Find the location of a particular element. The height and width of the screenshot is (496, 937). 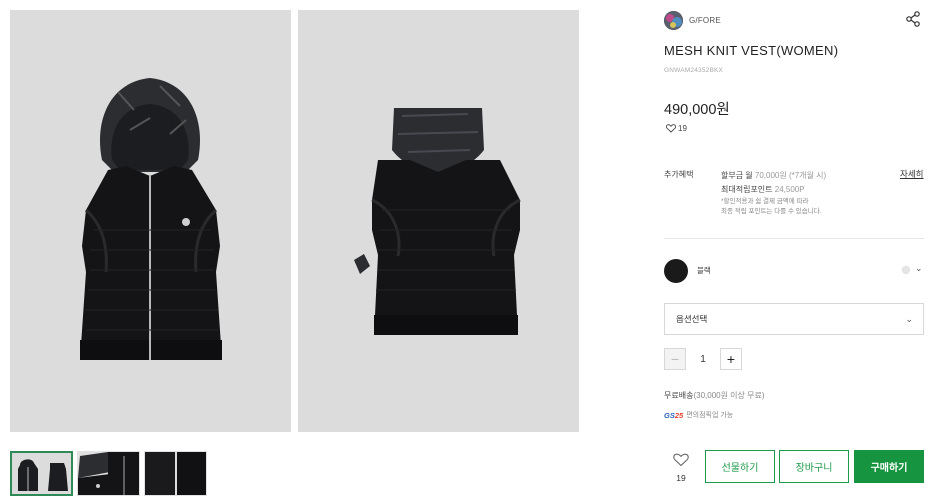

product-title: MESH KNIT VEST(WOMEN) is located at coordinates (751, 50).